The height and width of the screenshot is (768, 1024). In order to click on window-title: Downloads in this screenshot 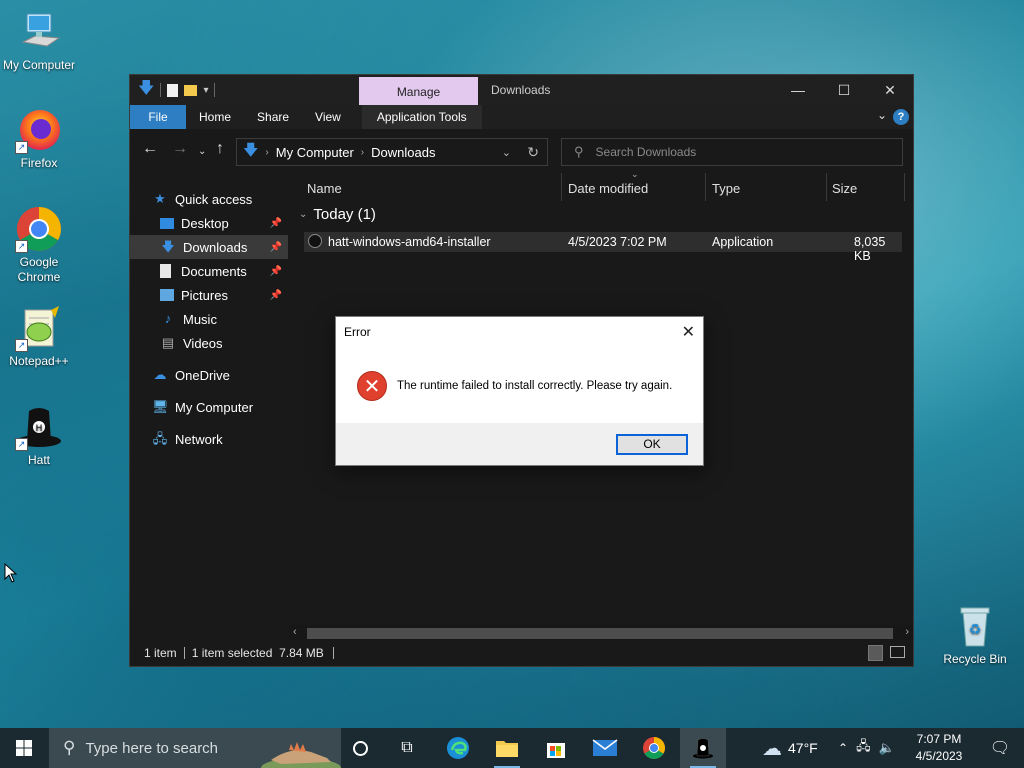, I will do `click(521, 90)`.